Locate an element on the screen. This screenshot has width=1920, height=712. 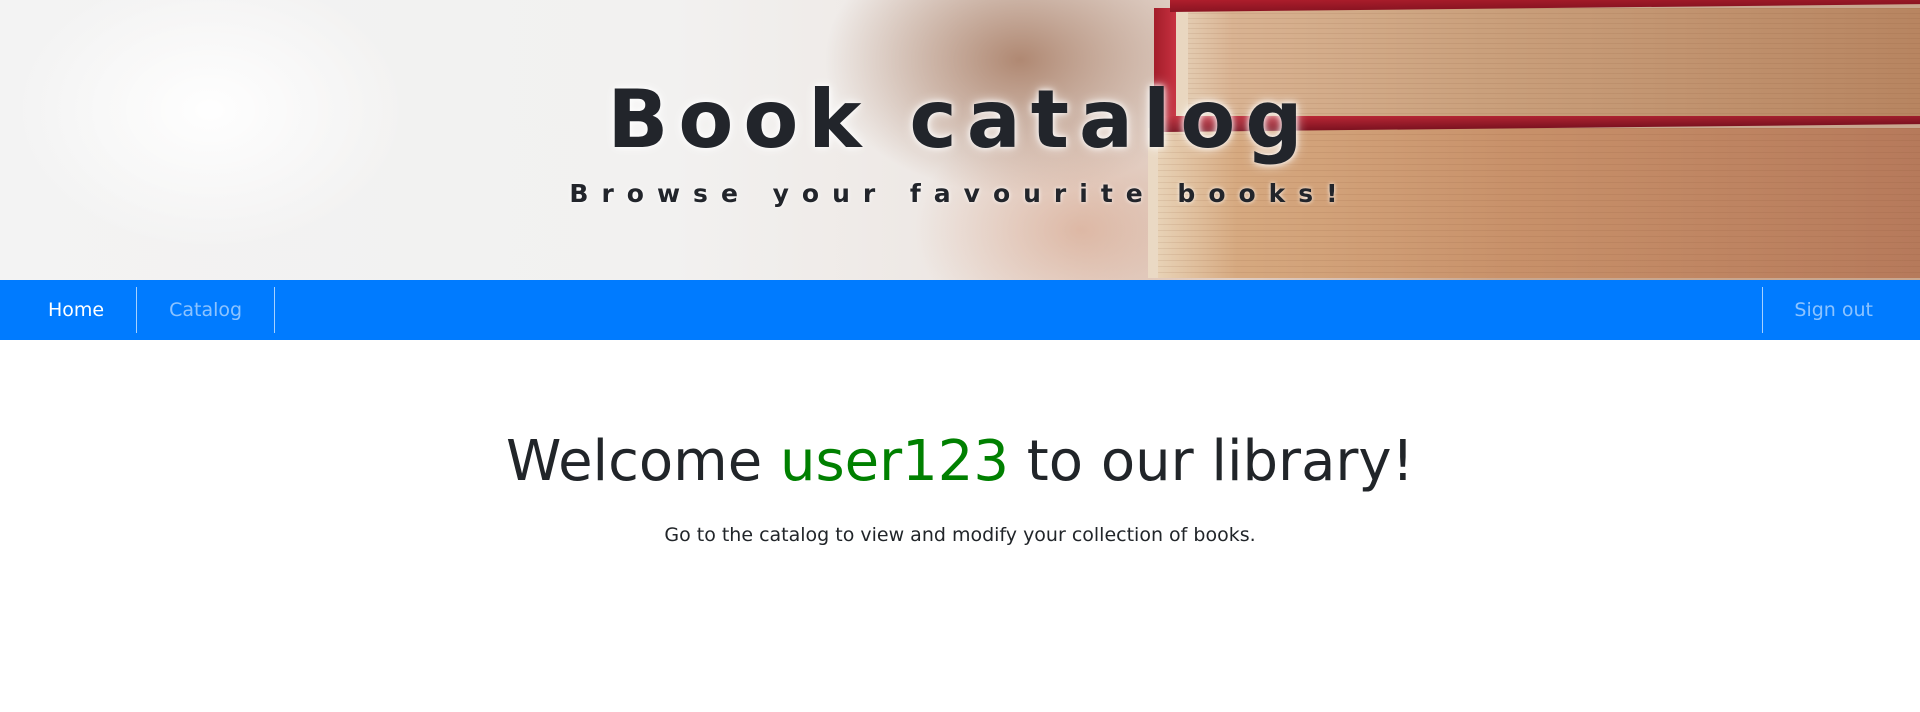
nav-left: Home Catalog is located at coordinates (138, 310).